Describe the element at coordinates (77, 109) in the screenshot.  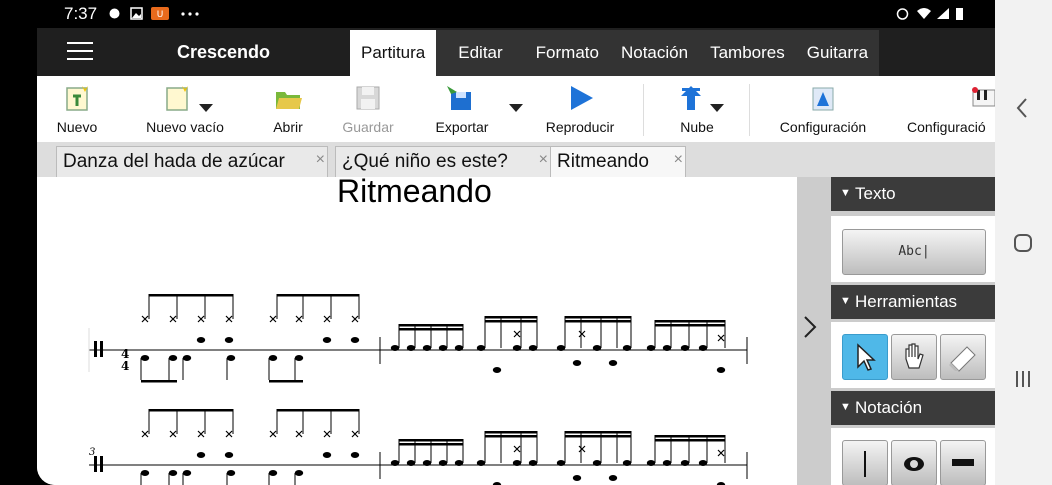
I see `new-button: Nuevo` at that location.